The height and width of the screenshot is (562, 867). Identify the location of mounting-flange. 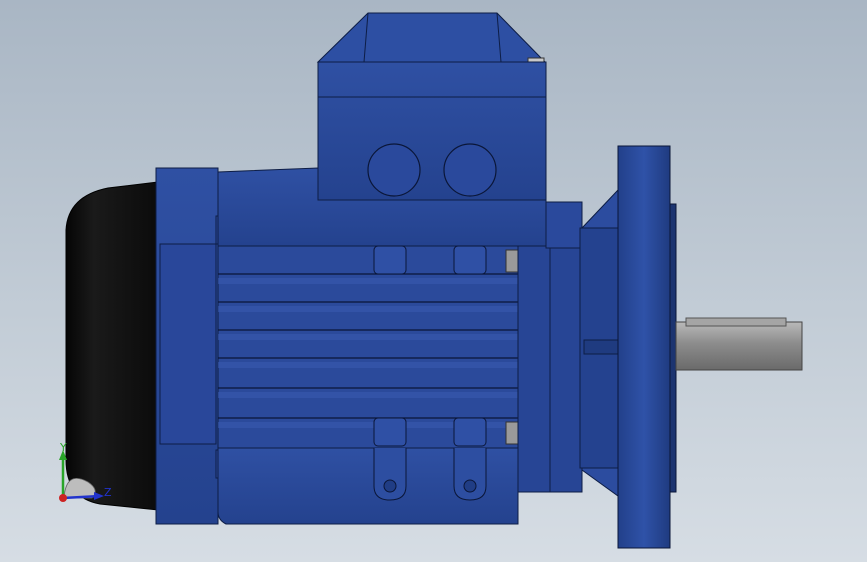
(644, 347).